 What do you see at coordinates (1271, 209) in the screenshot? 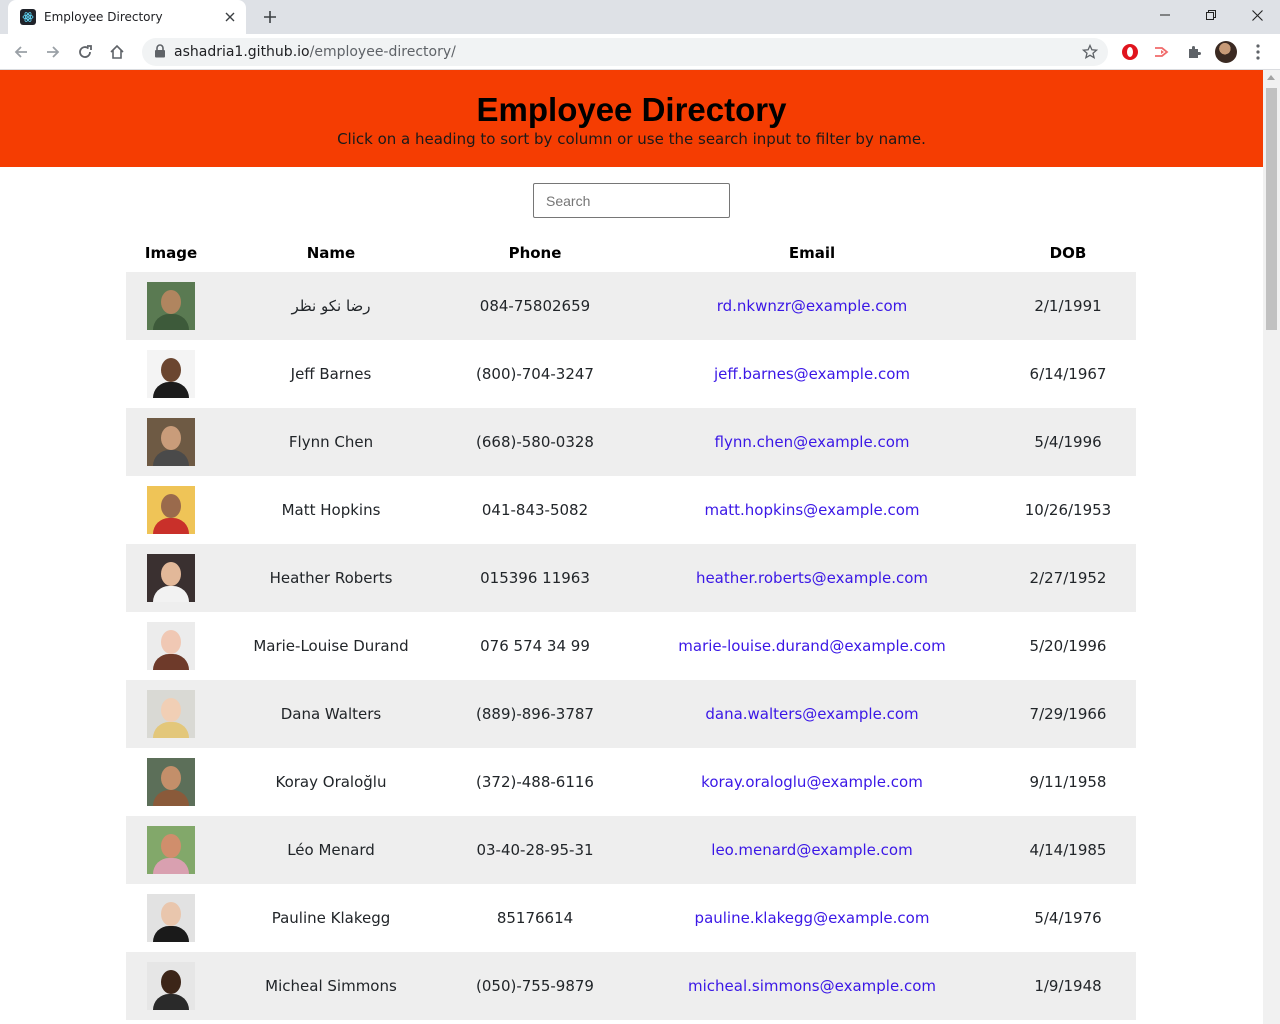
I see `scrollbar-thumb` at bounding box center [1271, 209].